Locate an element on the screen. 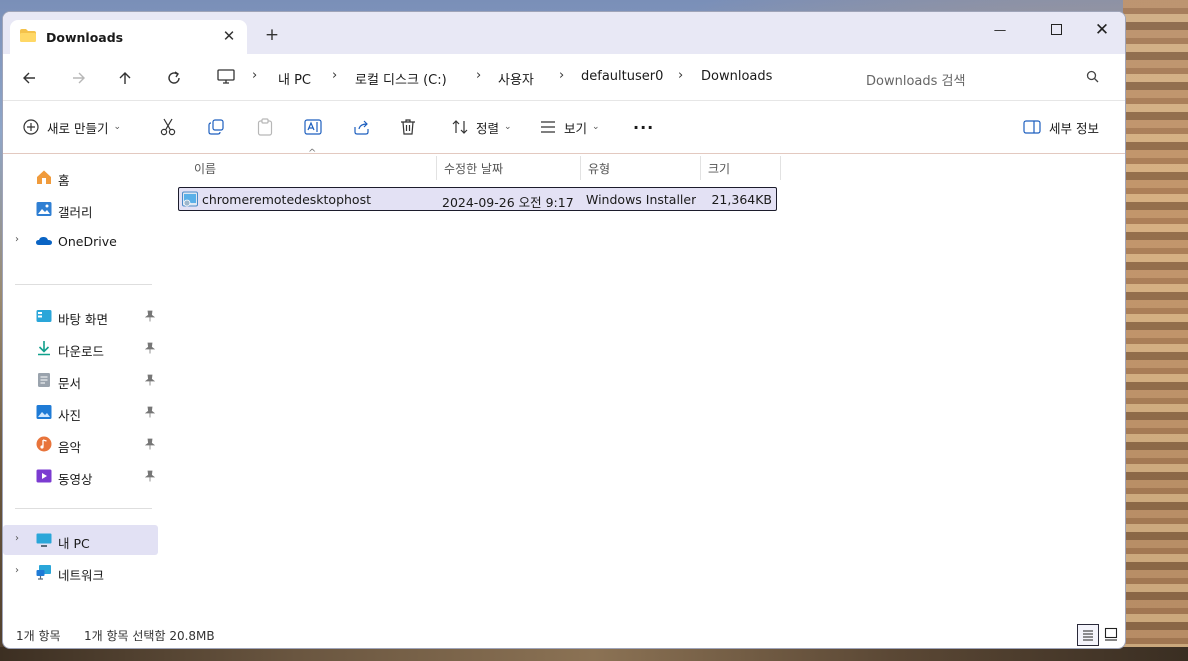 The height and width of the screenshot is (661, 1188). breadcrumb-users: 사용자 is located at coordinates (516, 78).